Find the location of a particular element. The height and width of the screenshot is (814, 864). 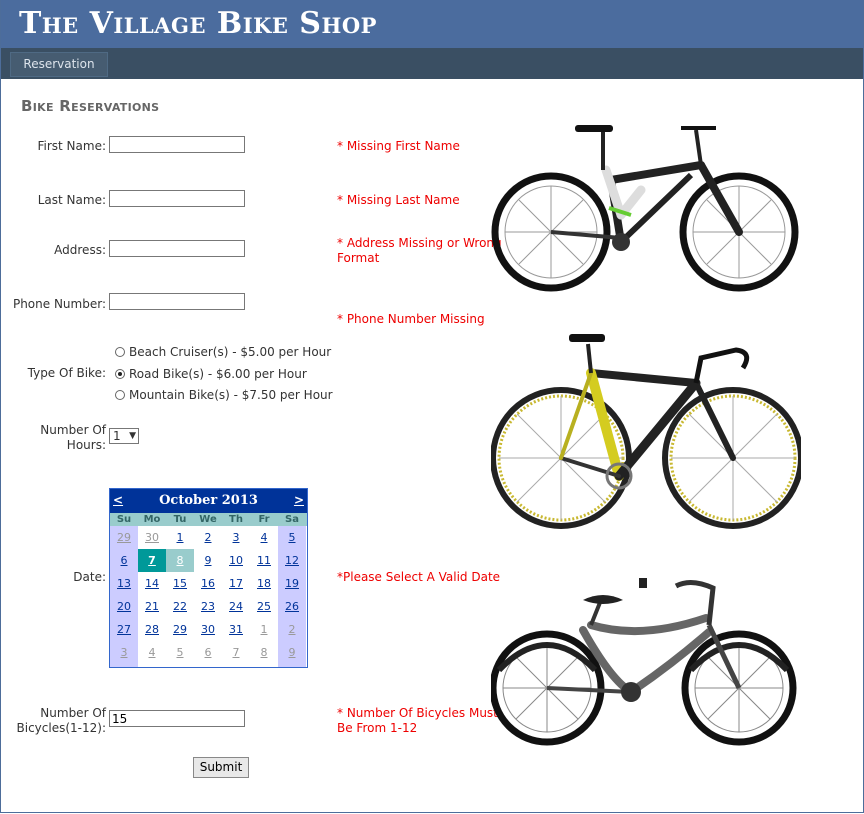

hours-label: Number Of Hours: is located at coordinates (63, 438).